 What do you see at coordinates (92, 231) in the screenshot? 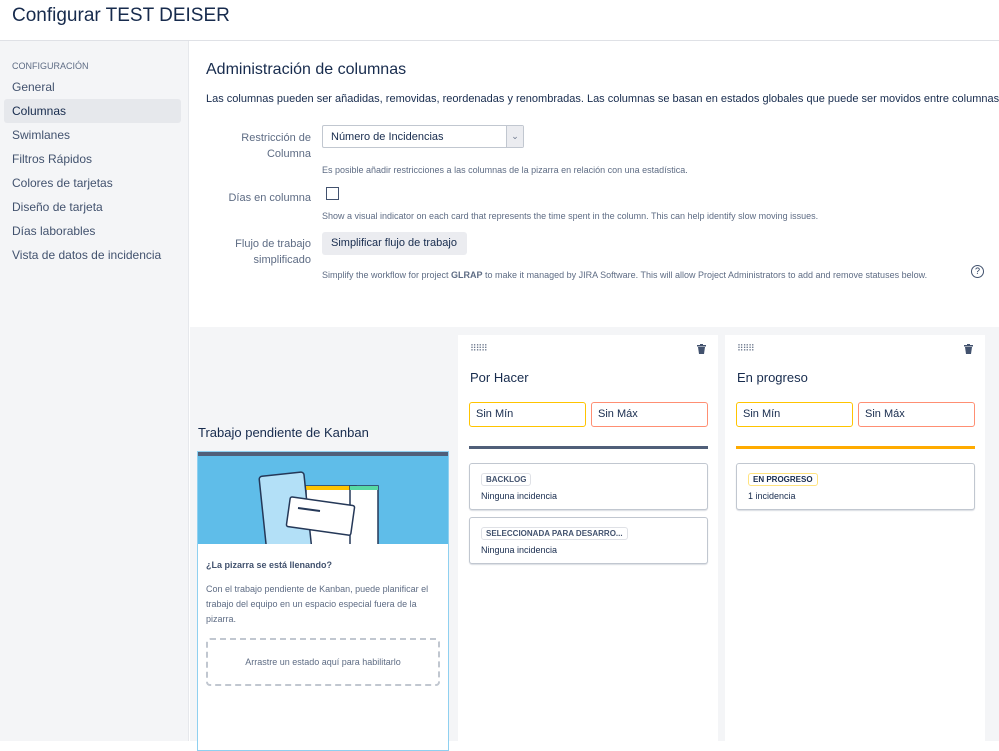
I see `sidebar-item-dias: Días laborables` at bounding box center [92, 231].